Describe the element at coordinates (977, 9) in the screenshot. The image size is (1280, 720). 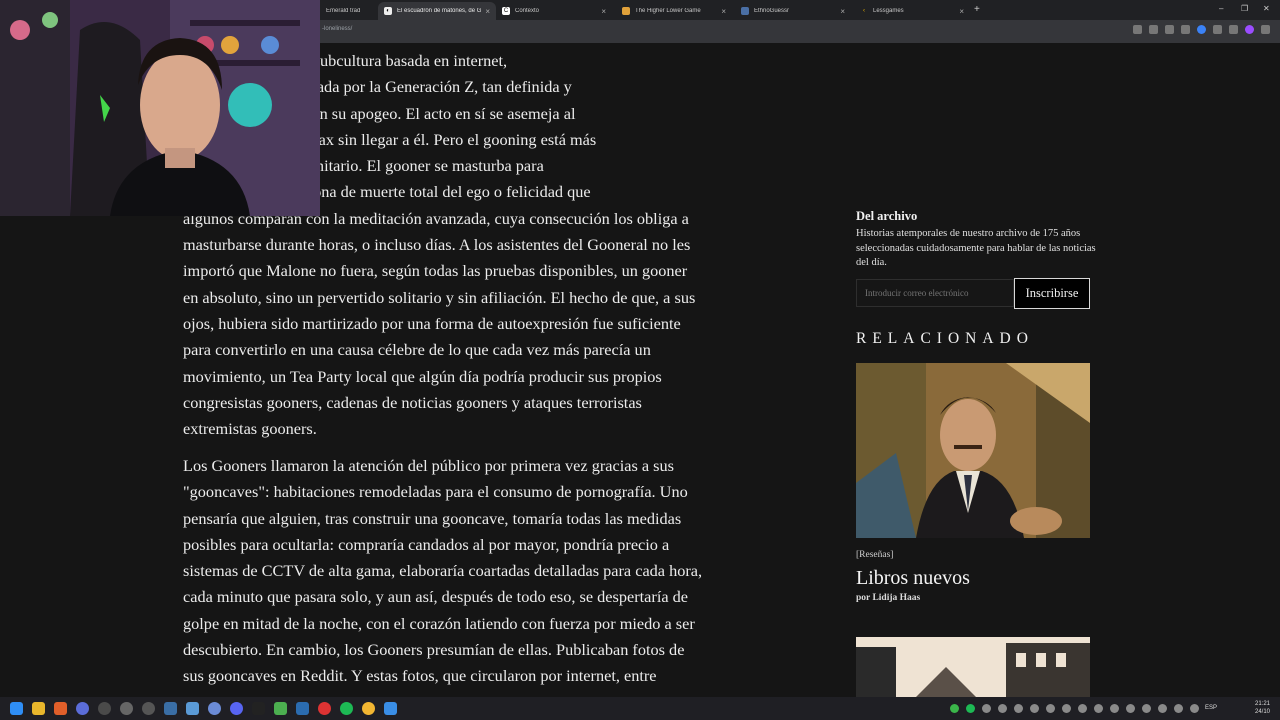
I see `new-tab-button: +` at that location.